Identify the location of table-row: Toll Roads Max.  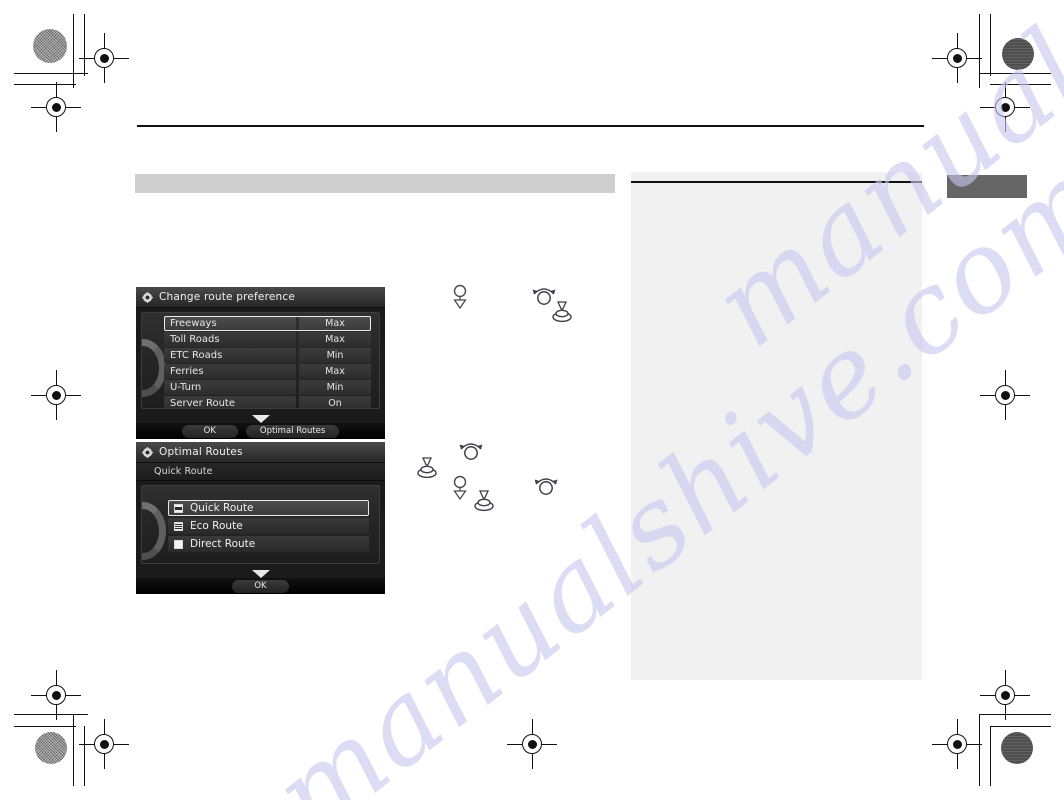
(267, 339).